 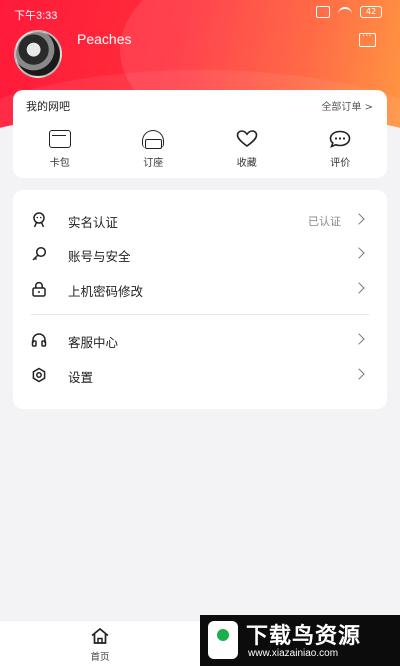 What do you see at coordinates (39, 375) in the screenshot?
I see `settings-icon` at bounding box center [39, 375].